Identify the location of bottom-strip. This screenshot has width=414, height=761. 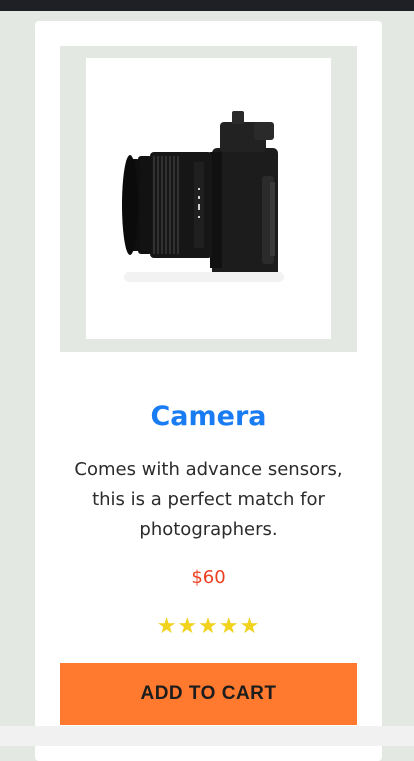
(207, 736).